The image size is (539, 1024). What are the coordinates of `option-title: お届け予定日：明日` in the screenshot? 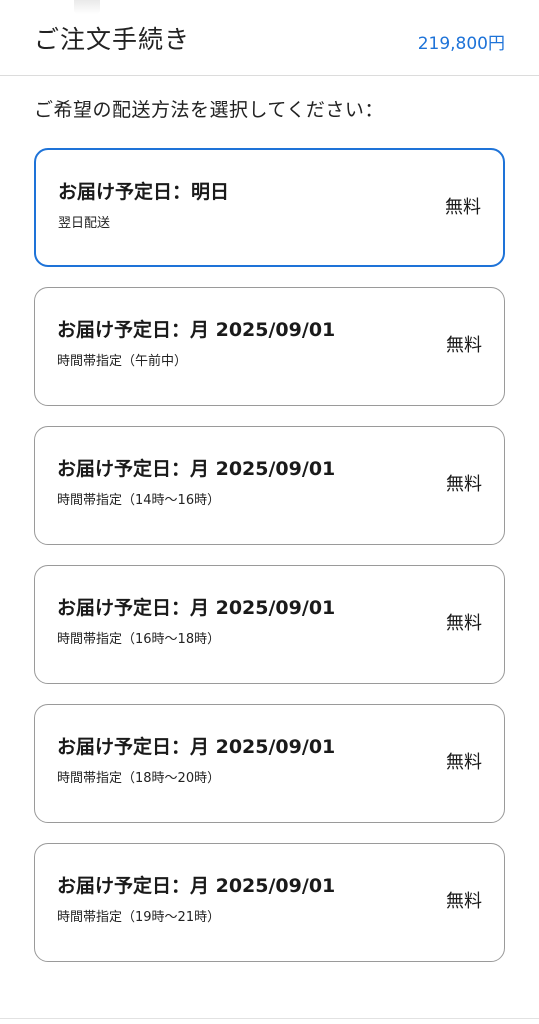 It's located at (144, 192).